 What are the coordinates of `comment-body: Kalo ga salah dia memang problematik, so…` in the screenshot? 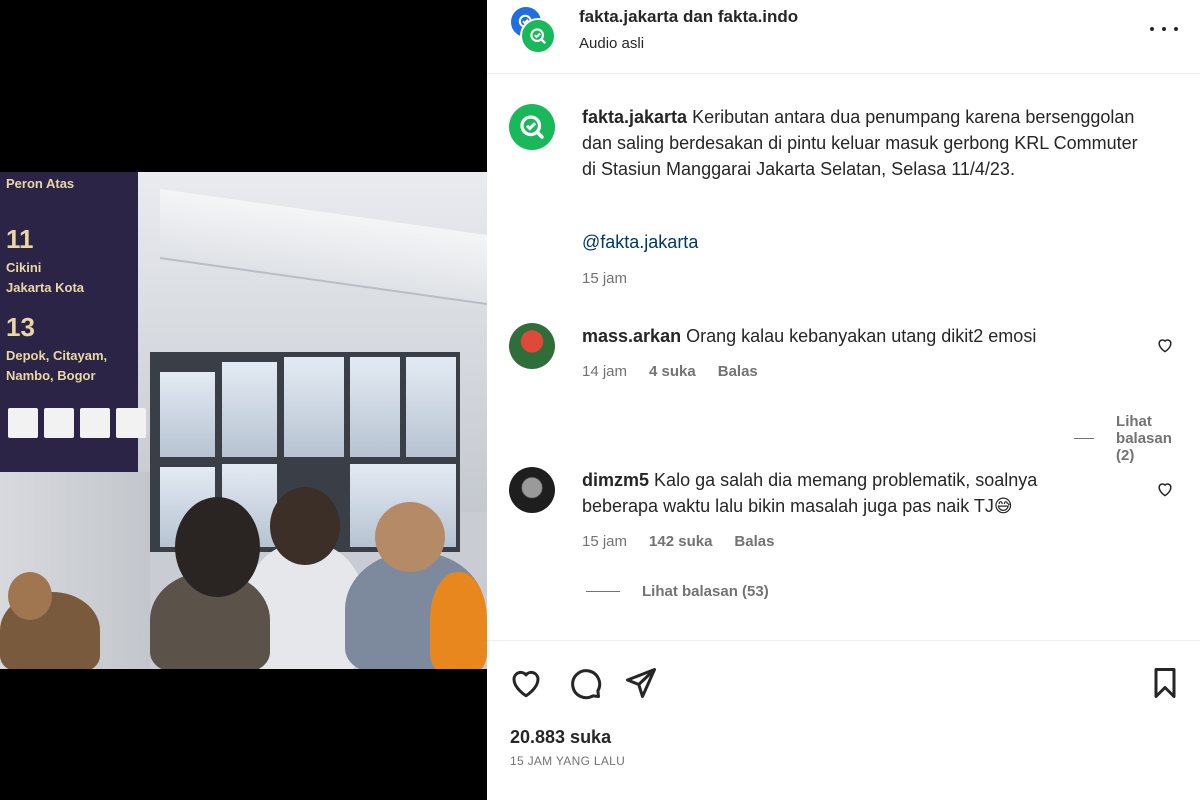 It's located at (810, 493).